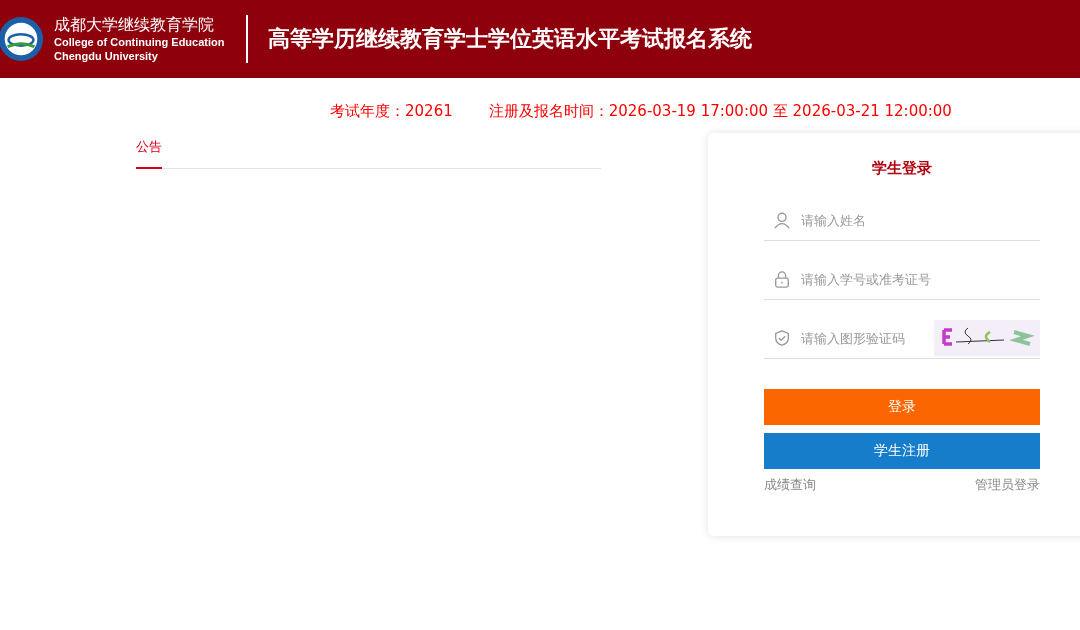 This screenshot has width=1080, height=630. I want to click on school-name-english: Chengdu University, so click(106, 56).